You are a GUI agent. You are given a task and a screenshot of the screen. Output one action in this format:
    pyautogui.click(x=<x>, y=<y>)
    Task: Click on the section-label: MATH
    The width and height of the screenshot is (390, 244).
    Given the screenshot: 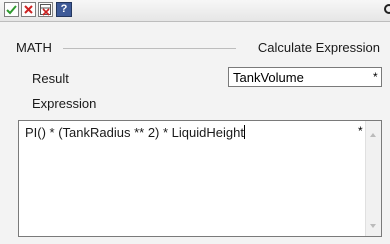 What is the action you would take?
    pyautogui.click(x=34, y=47)
    